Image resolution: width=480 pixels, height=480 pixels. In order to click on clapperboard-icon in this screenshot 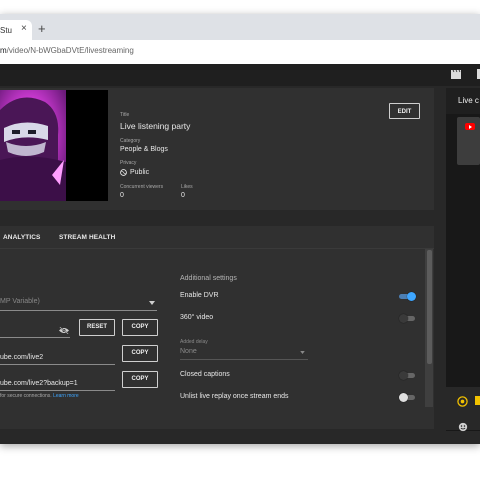, I will do `click(456, 74)`.